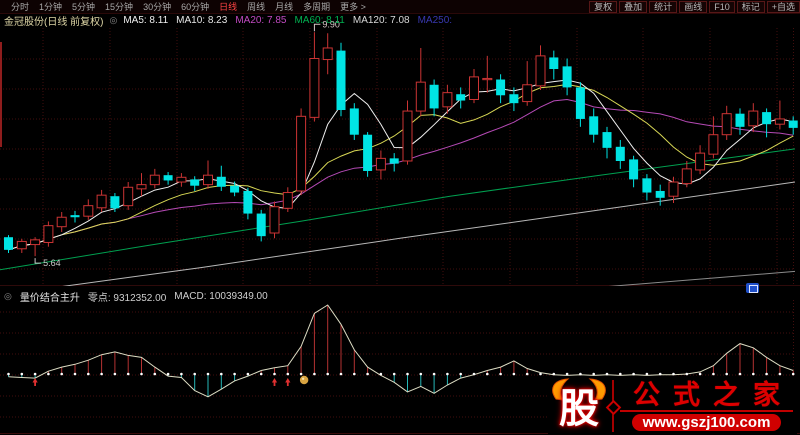 The image size is (800, 435). I want to click on indicator-field2: MACD: 10039349.00, so click(221, 296).